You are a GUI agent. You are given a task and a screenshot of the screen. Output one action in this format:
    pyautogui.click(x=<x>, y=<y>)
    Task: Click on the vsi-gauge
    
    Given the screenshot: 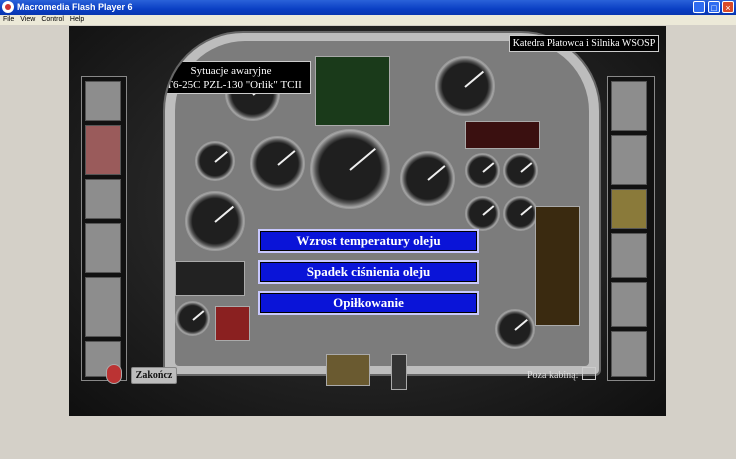 What is the action you would take?
    pyautogui.click(x=427, y=178)
    